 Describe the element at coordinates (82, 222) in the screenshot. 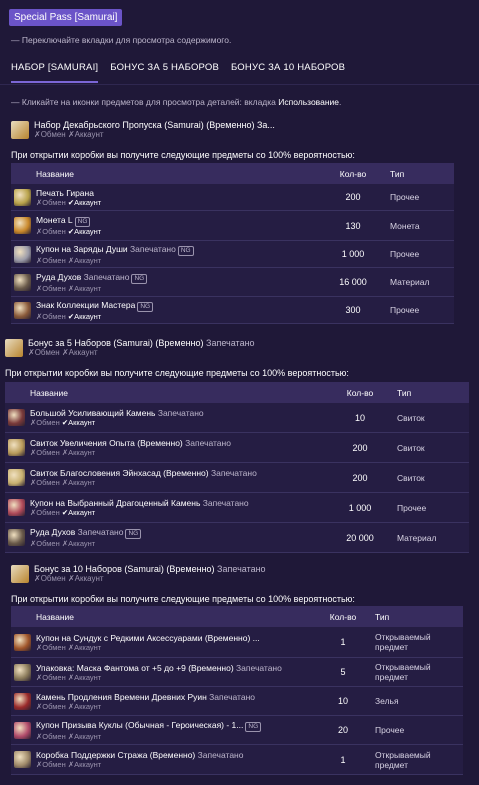

I see `ng-badge: NG` at that location.